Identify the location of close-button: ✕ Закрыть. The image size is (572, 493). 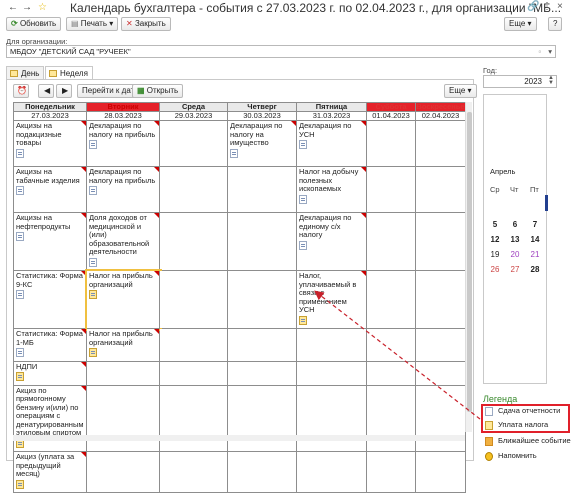
(146, 24).